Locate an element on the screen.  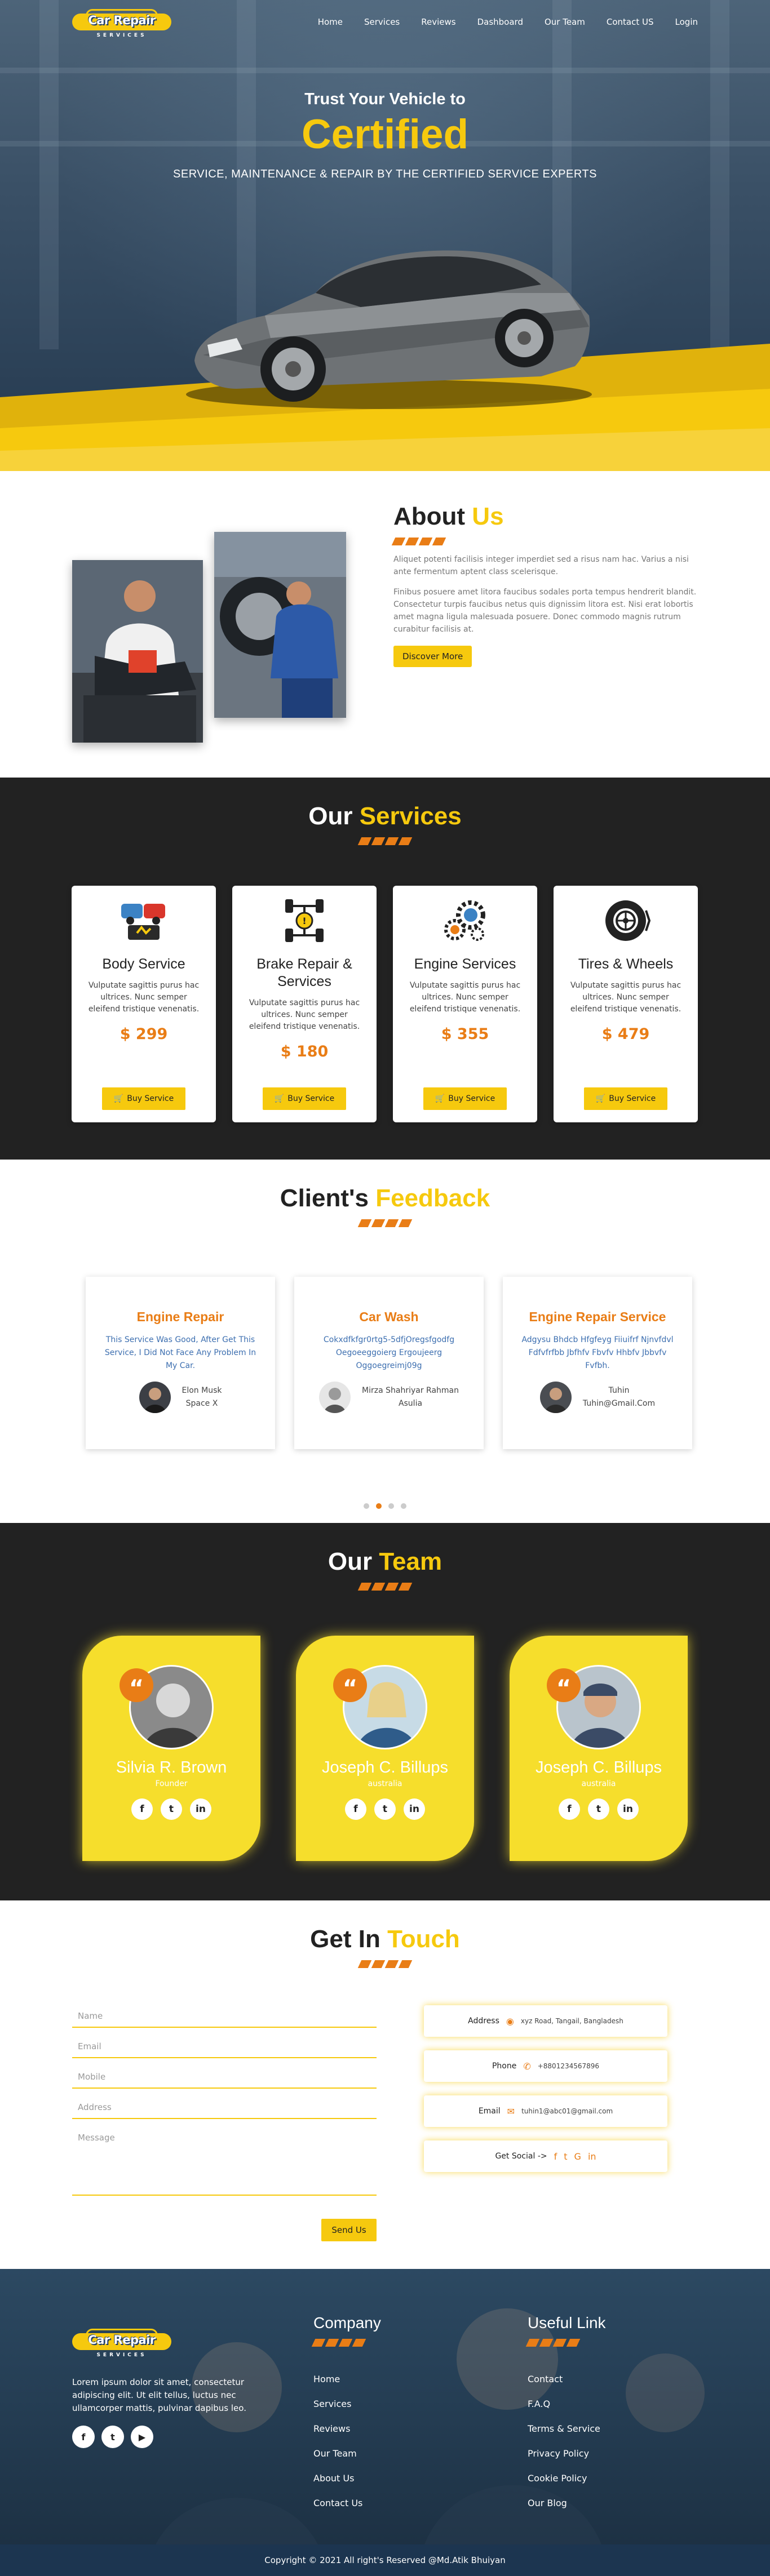
reviewer-org: Tuhin@Gmail.Com is located at coordinates (619, 1404).